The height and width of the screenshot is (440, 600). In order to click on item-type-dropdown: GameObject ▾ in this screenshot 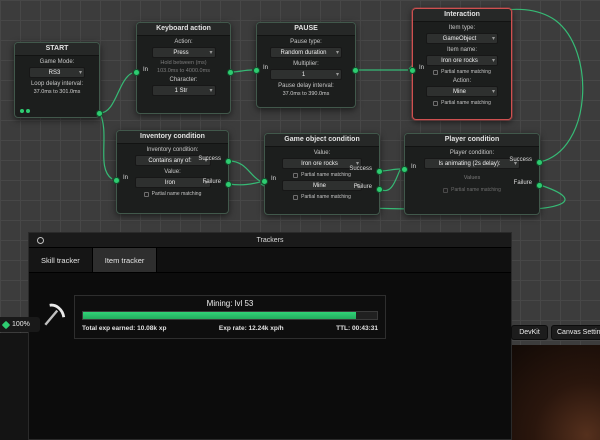, I will do `click(462, 38)`.